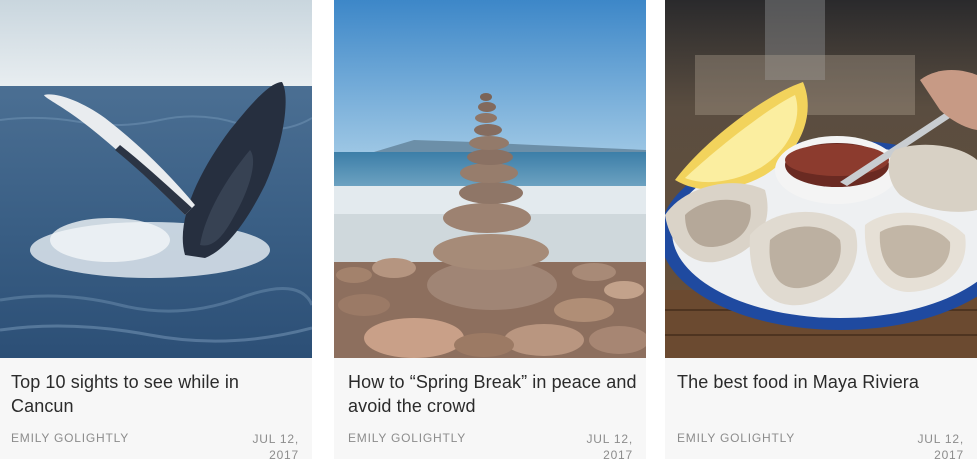 This screenshot has width=977, height=459. What do you see at coordinates (822, 382) in the screenshot?
I see `article-title: The best food in Maya Riviera` at bounding box center [822, 382].